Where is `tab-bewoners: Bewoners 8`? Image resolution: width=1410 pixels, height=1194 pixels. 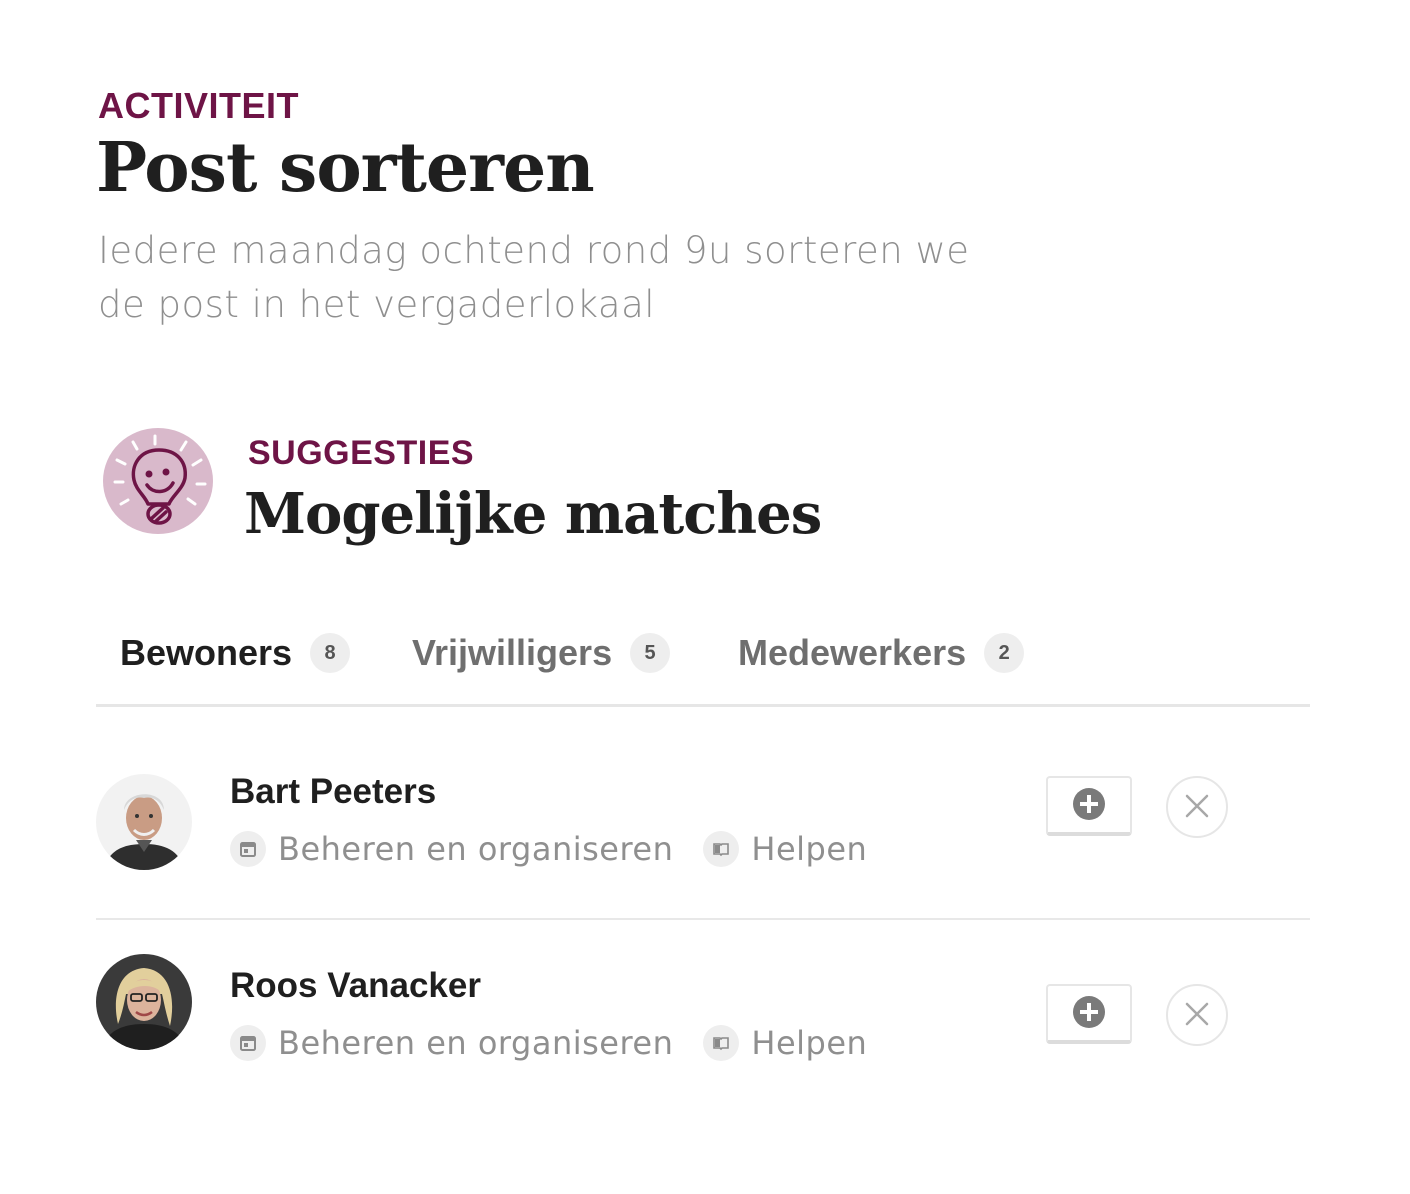
tab-bewoners: Bewoners 8 is located at coordinates (235, 653).